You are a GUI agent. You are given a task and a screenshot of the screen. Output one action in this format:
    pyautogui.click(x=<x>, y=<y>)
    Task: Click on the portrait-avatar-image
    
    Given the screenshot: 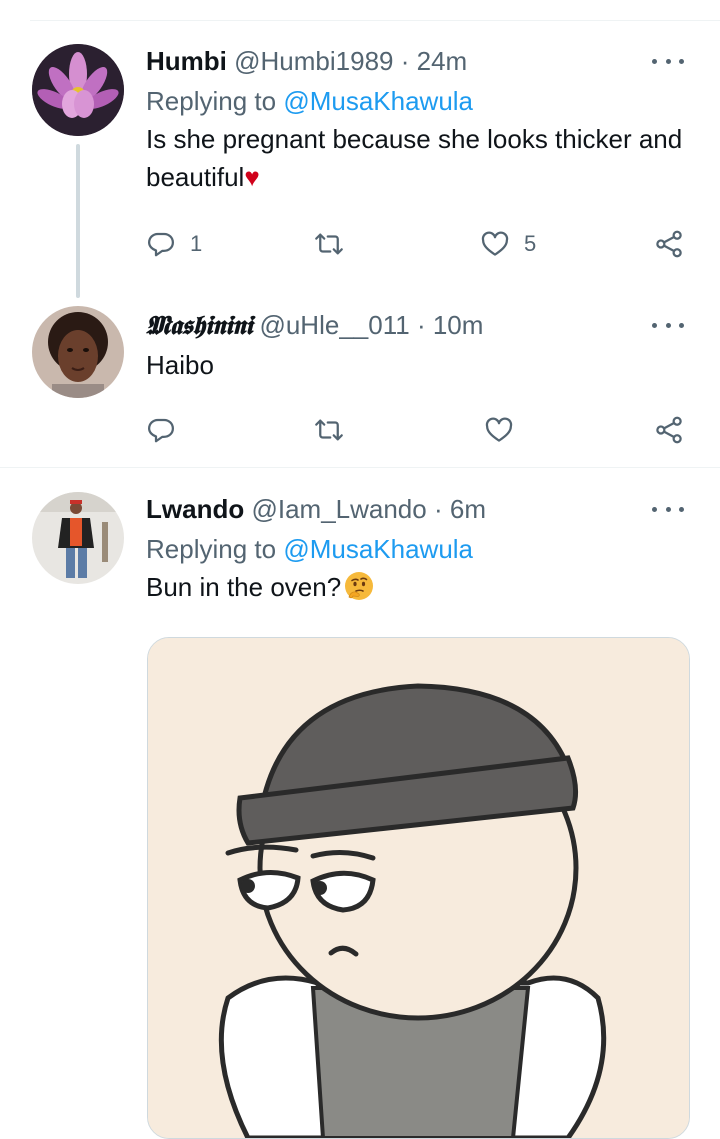 What is the action you would take?
    pyautogui.click(x=78, y=352)
    